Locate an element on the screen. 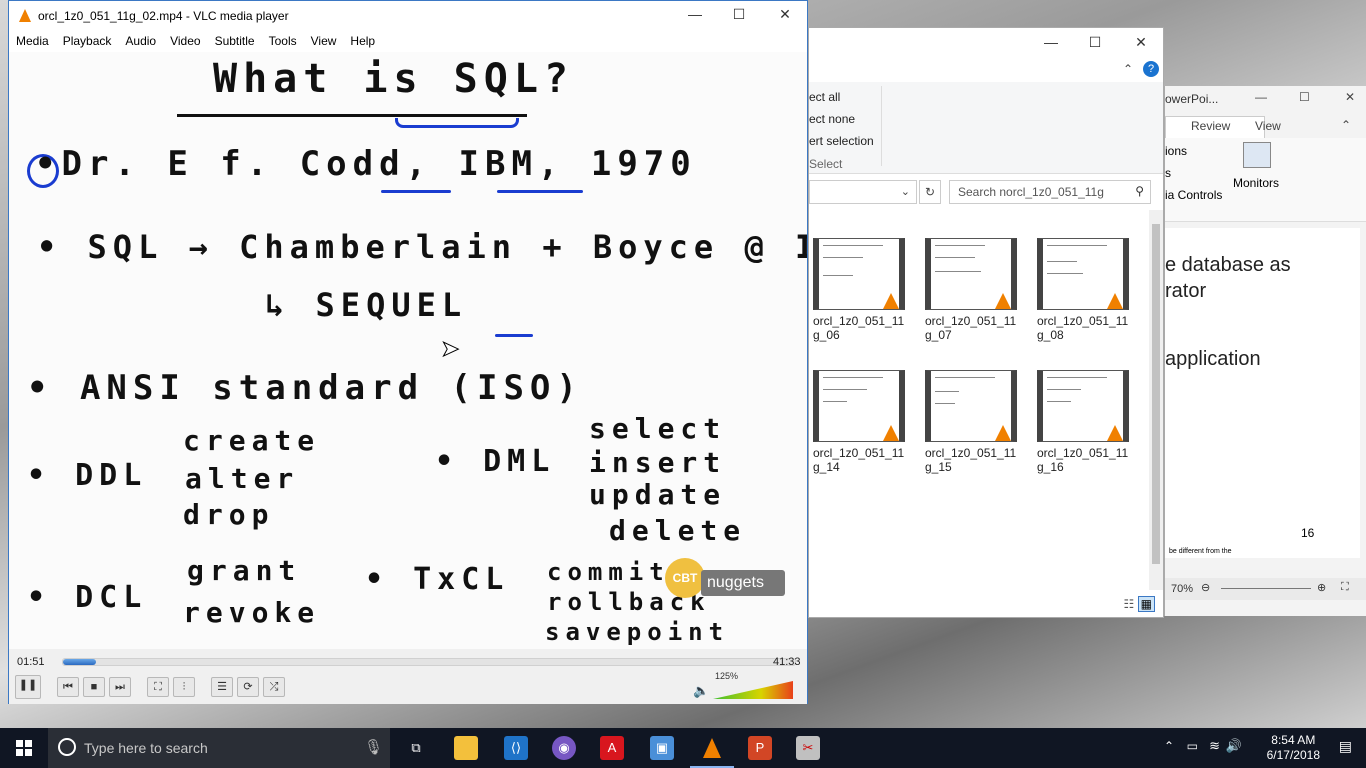 This screenshot has height=768, width=1366. file-item: orcl_1z0_051_11g_06 is located at coordinates (860, 290).